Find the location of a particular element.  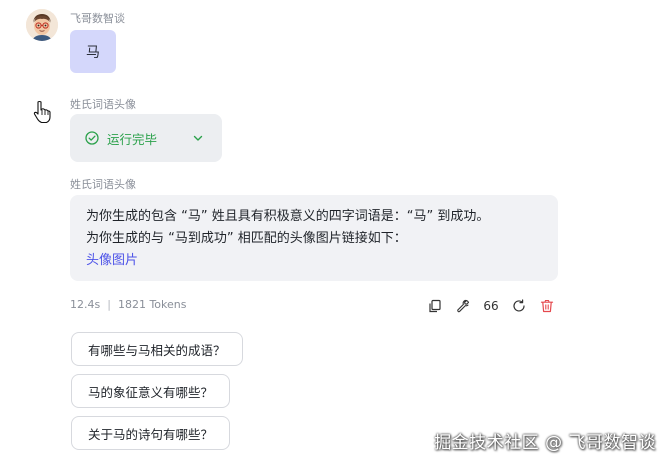

message-actions: 66 is located at coordinates (491, 306).